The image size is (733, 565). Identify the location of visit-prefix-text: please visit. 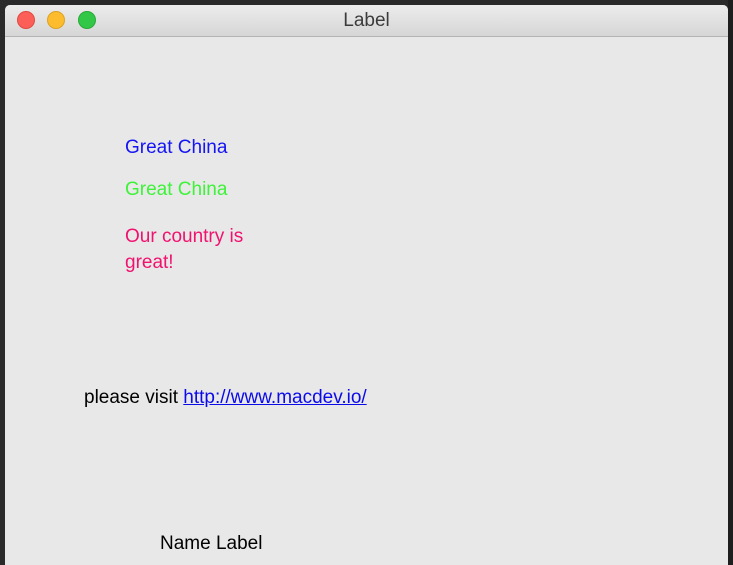
(134, 397).